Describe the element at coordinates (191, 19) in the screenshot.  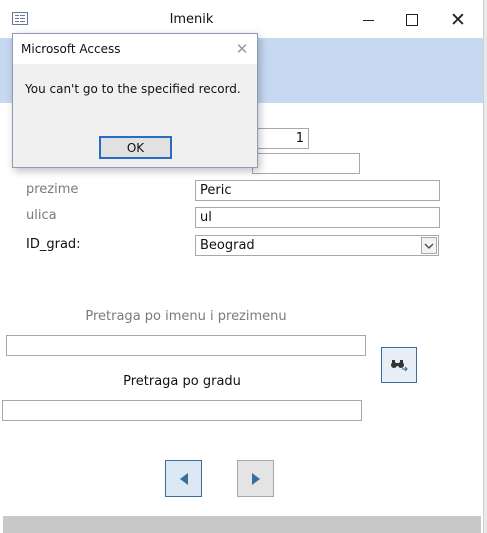
I see `window-title: Imenik` at that location.